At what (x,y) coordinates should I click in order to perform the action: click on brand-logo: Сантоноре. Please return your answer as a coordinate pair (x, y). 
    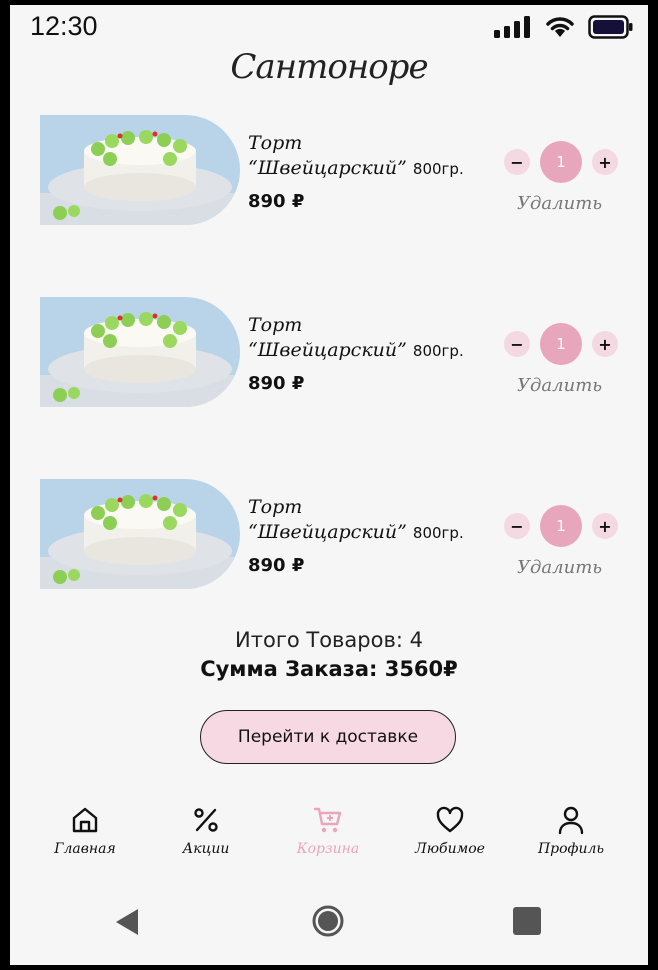
    Looking at the image, I should click on (329, 67).